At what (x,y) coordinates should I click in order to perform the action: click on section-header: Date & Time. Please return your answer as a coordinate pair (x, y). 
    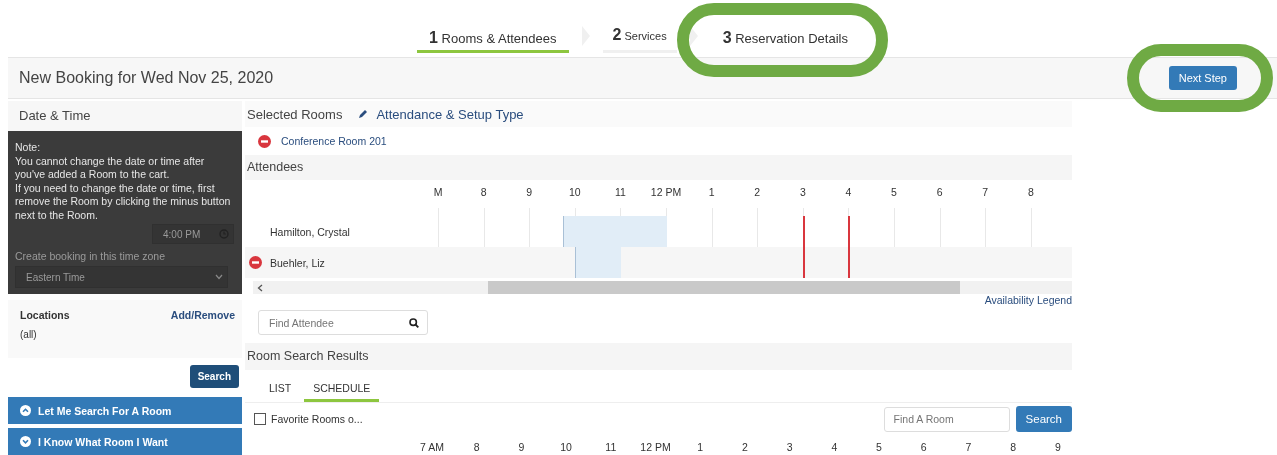
    Looking at the image, I should click on (125, 116).